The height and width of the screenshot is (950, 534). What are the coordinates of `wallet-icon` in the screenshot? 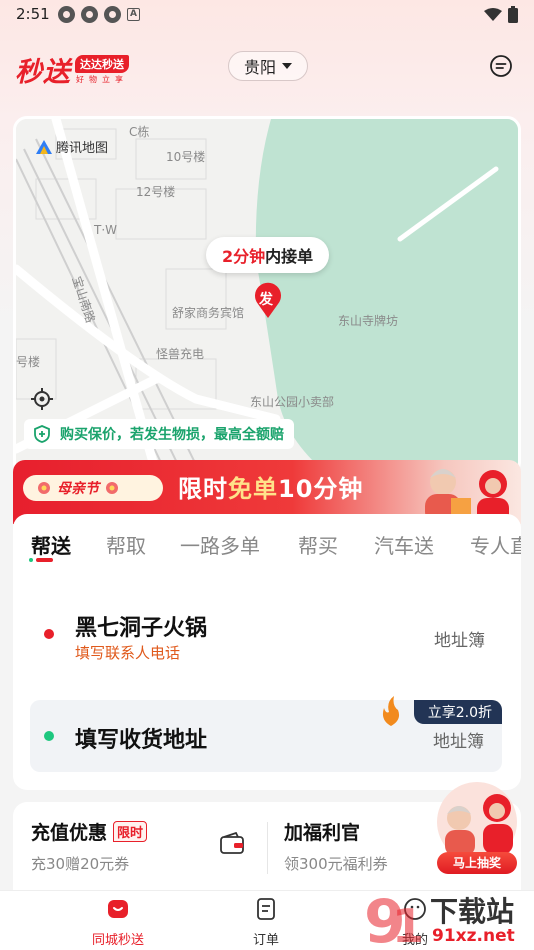 It's located at (232, 843).